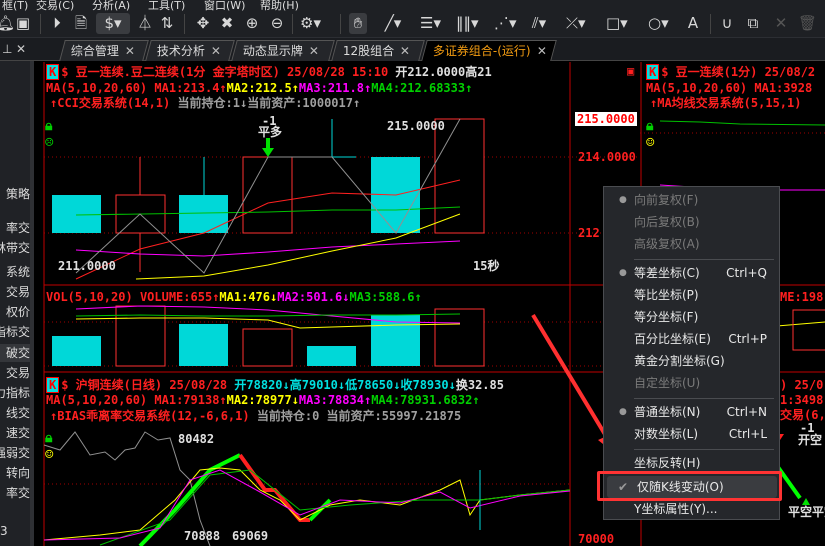 Image resolution: width=825 pixels, height=546 pixels. I want to click on menu-item-custom-axis: 自定坐标(U), so click(691, 383).